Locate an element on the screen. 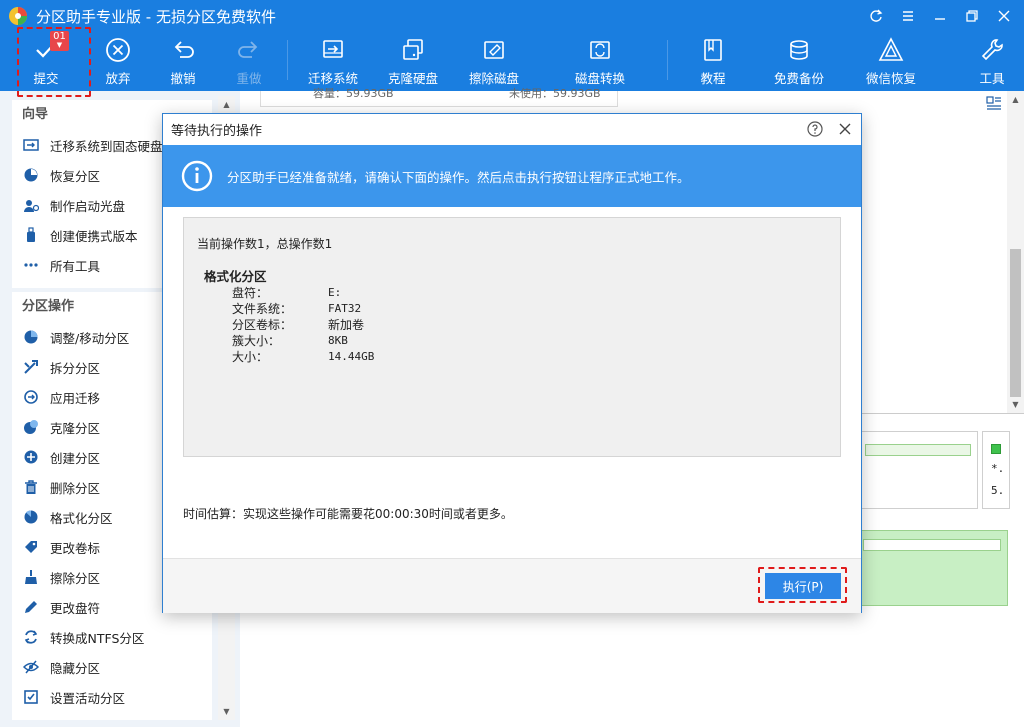  create-partition-icon is located at coordinates (31, 457).